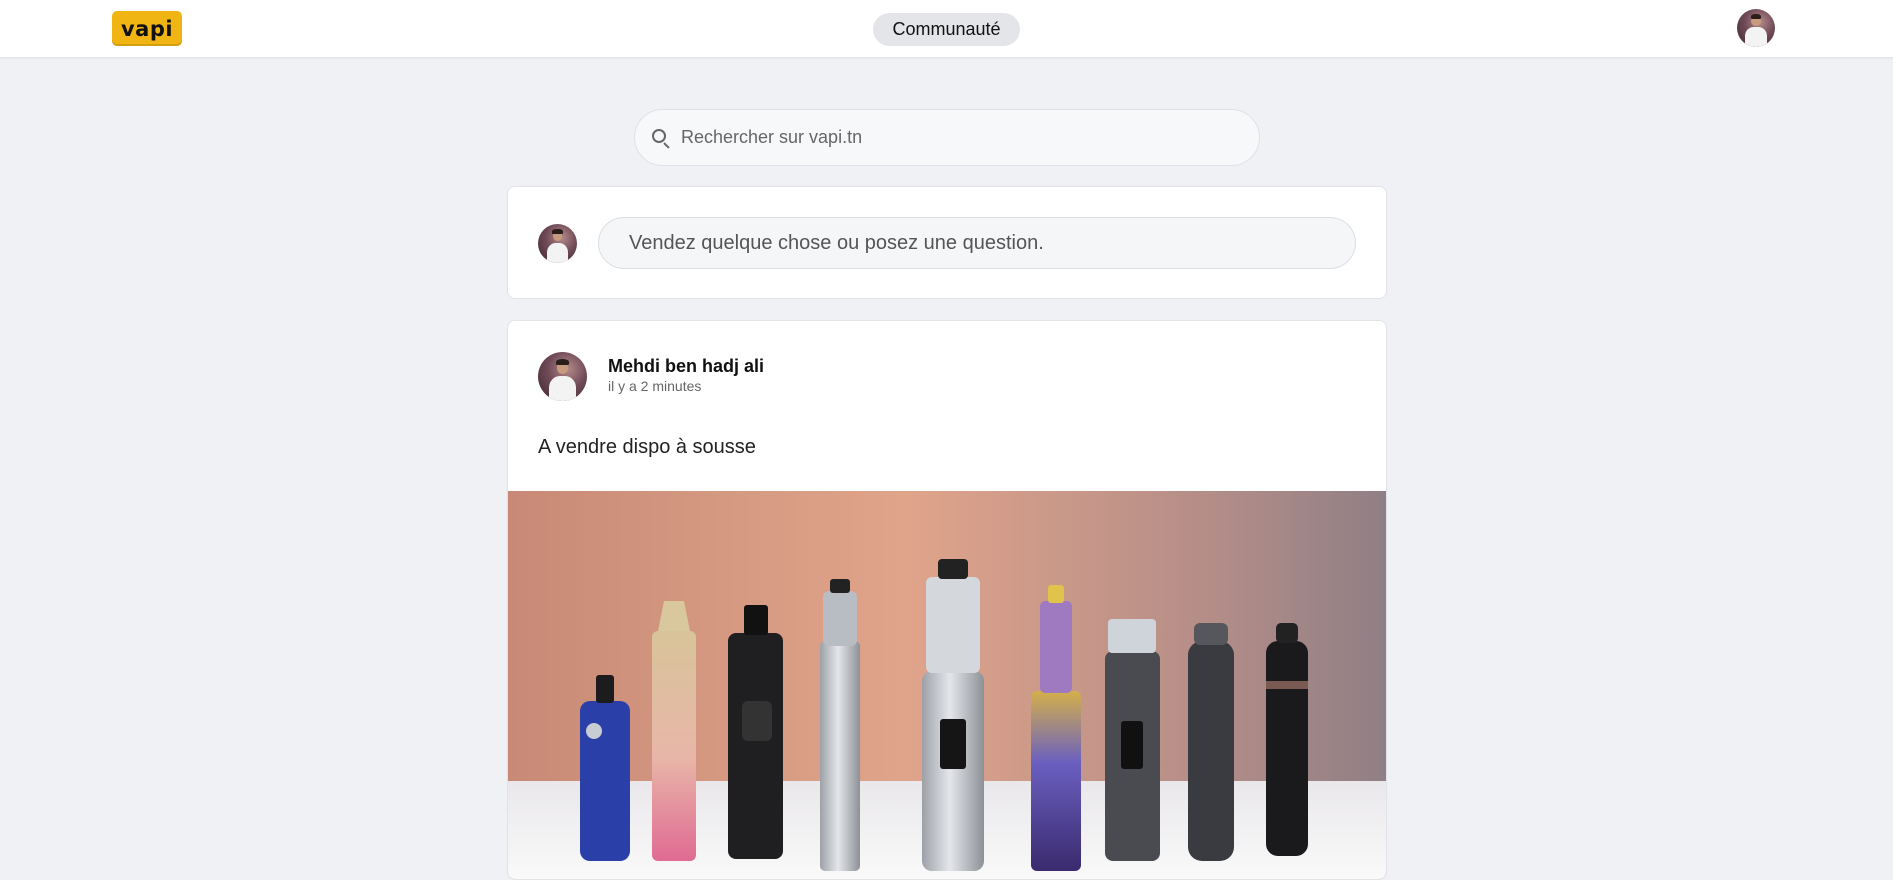 The height and width of the screenshot is (880, 1893). I want to click on nav-communaute-tab: Communauté, so click(946, 29).